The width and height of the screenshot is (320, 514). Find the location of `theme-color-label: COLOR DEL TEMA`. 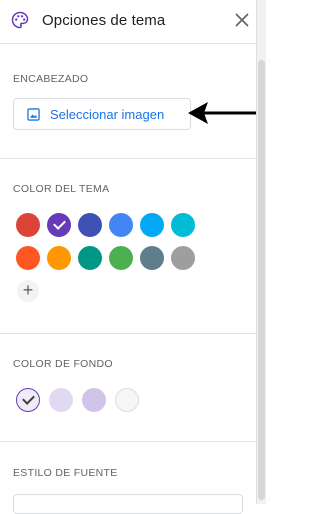

theme-color-label: COLOR DEL TEMA is located at coordinates (61, 189).